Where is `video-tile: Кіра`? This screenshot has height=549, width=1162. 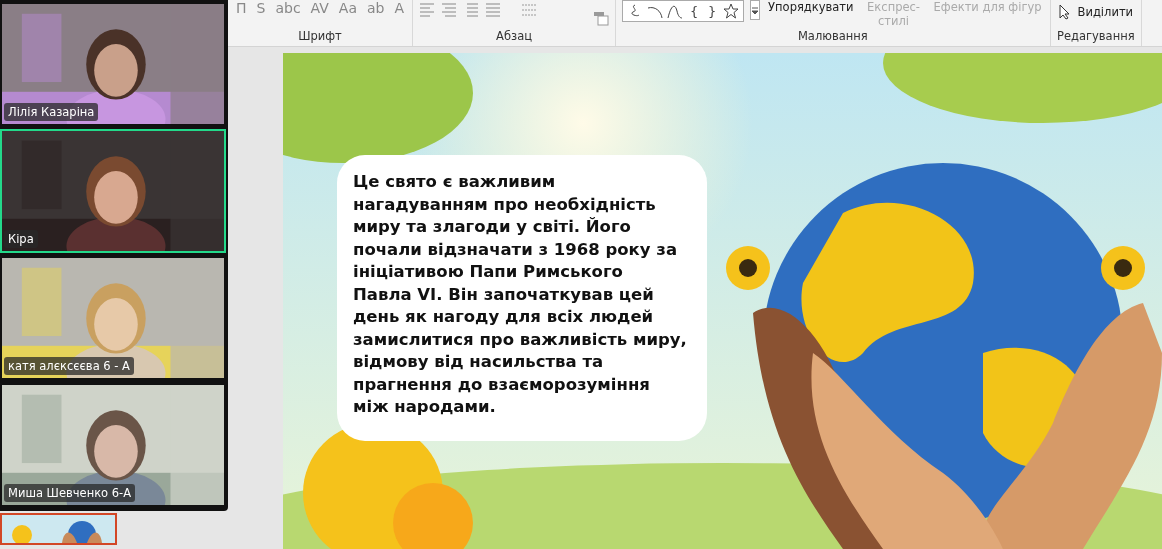 video-tile: Кіра is located at coordinates (113, 191).